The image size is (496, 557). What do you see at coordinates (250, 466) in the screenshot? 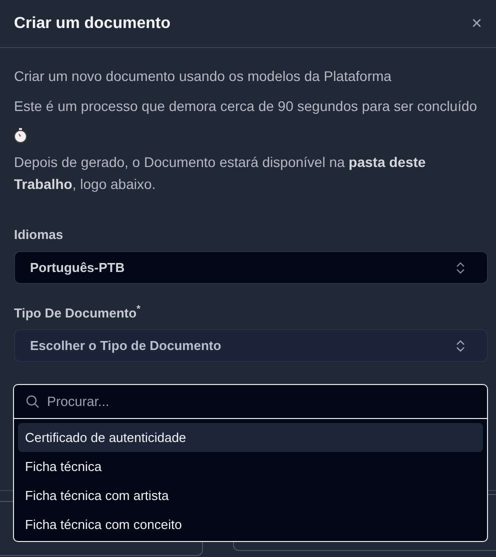
I see `dropdown-option: Ficha técnica` at bounding box center [250, 466].